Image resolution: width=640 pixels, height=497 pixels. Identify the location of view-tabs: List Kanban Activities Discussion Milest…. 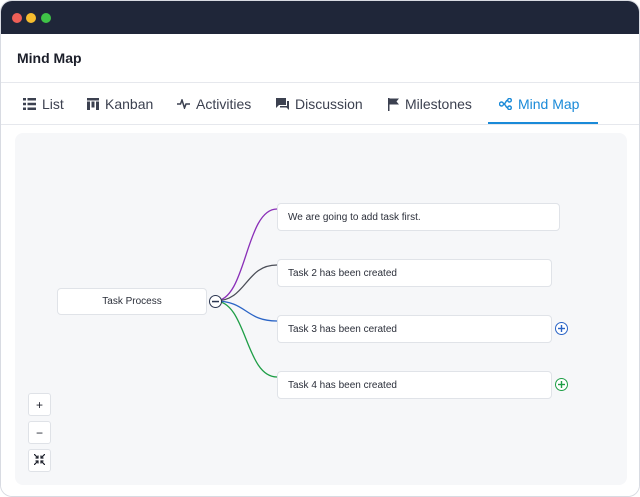
(320, 104).